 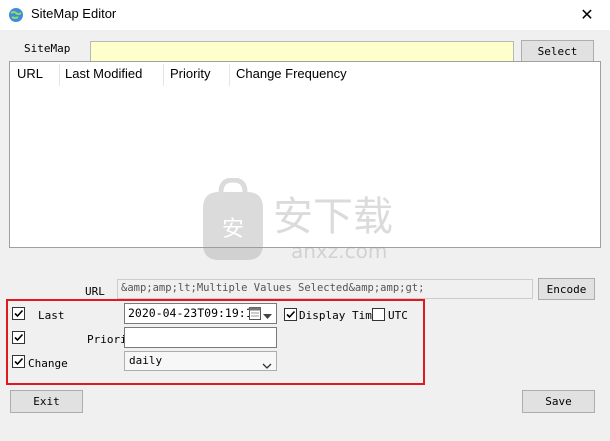 What do you see at coordinates (51, 315) in the screenshot?
I see `last-label: Last` at bounding box center [51, 315].